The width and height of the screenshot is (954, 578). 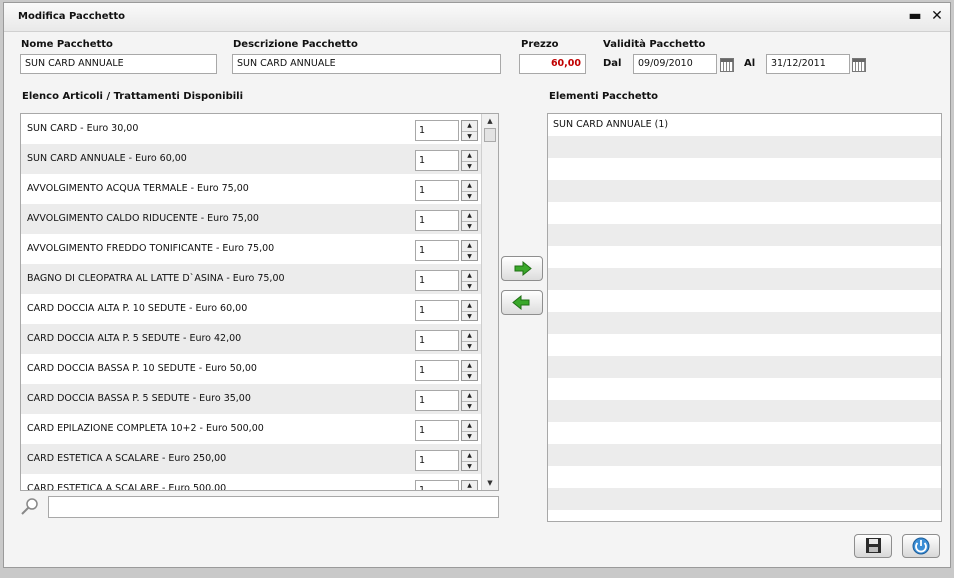 What do you see at coordinates (921, 546) in the screenshot?
I see `exit-button` at bounding box center [921, 546].